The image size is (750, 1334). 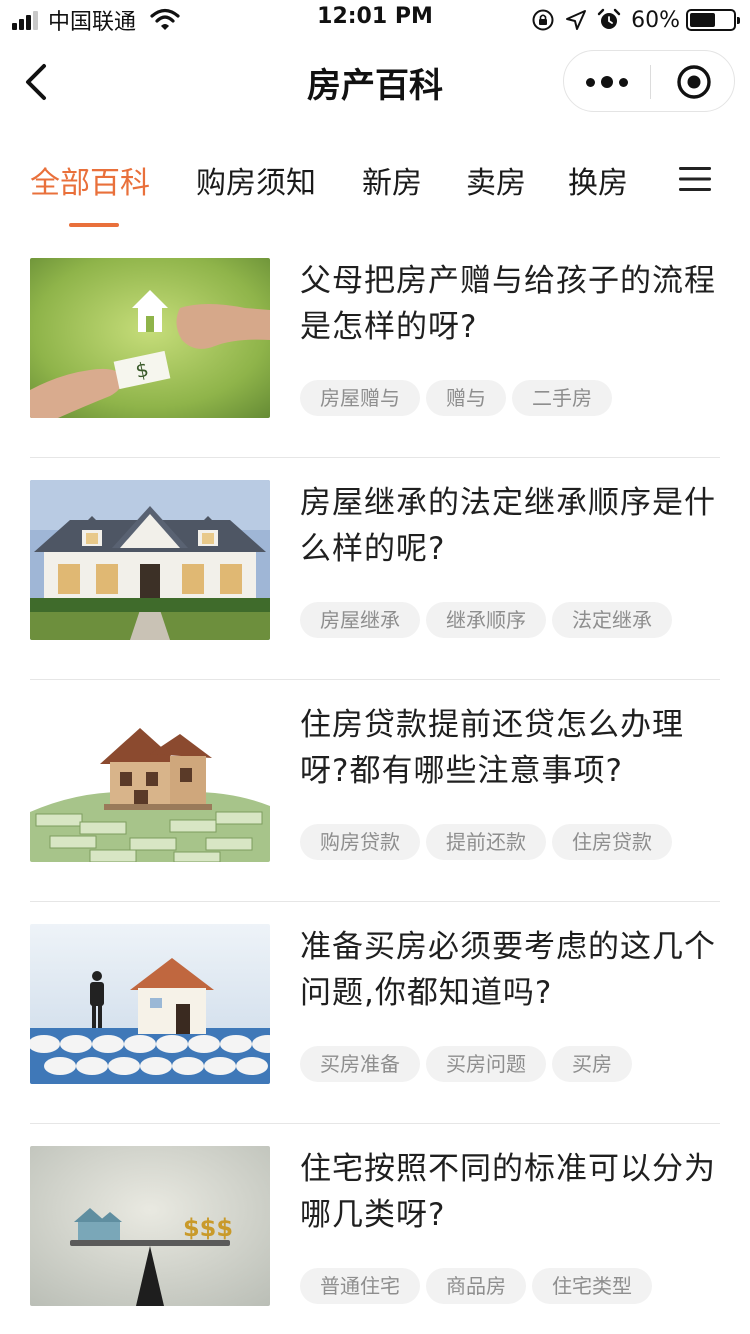 I want to click on article-tag: 买房准备, so click(x=360, y=1064).